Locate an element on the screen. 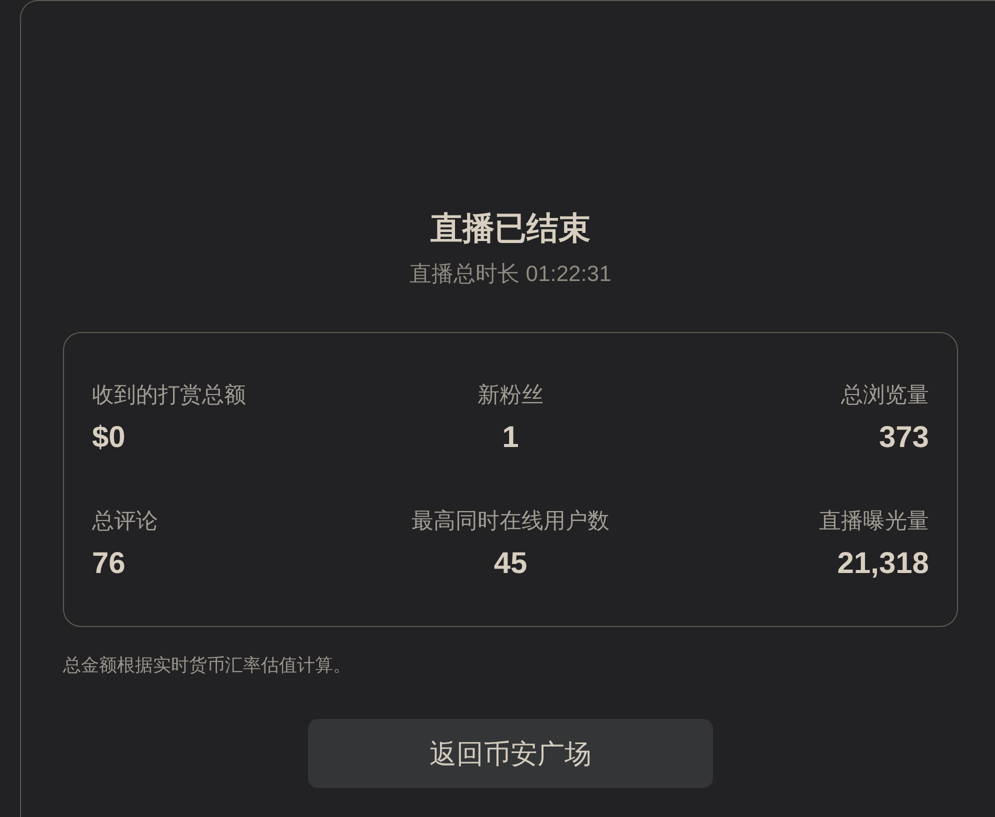 This screenshot has height=817, width=995. stream-duration-text: 直播总时长 01:22:31 is located at coordinates (511, 274).